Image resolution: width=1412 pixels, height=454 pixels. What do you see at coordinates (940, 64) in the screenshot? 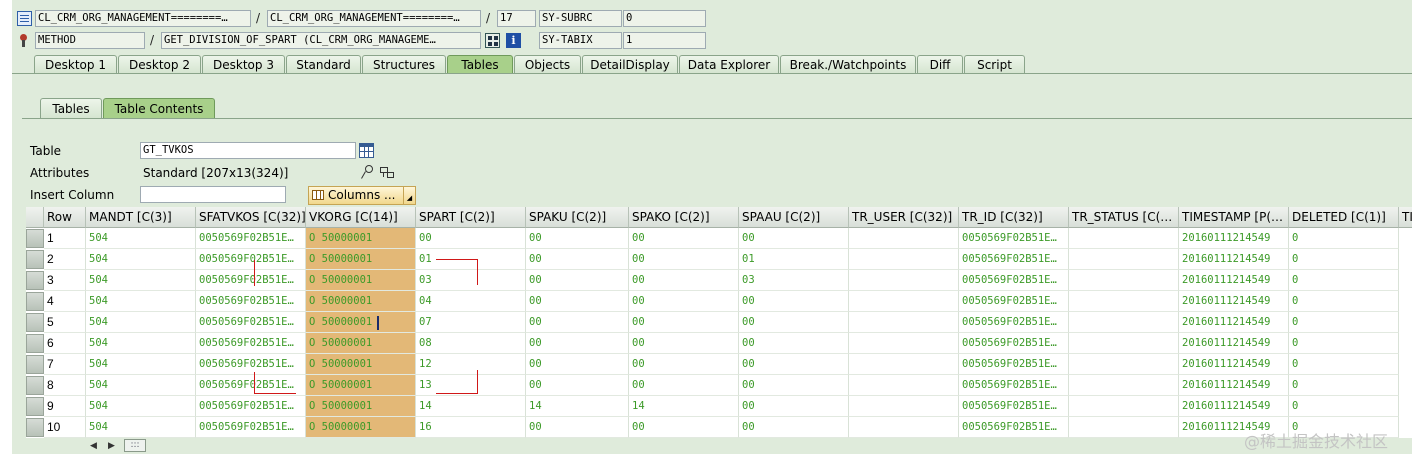
I see `tab-diff: Diff` at bounding box center [940, 64].